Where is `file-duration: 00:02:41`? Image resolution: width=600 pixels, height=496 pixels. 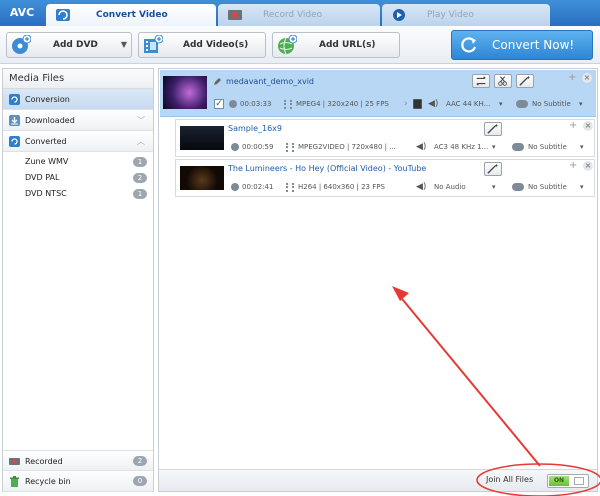 file-duration: 00:02:41 is located at coordinates (258, 187).